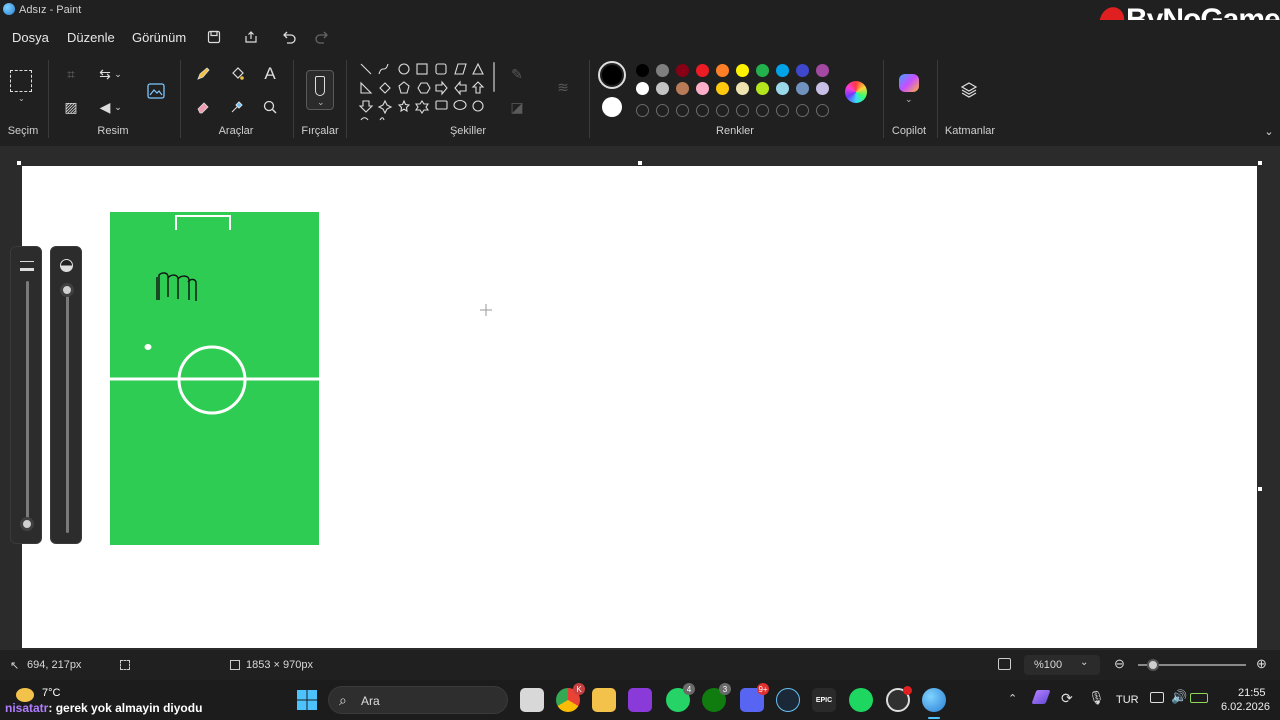 This screenshot has height=720, width=1280. Describe the element at coordinates (203, 74) in the screenshot. I see `pencil-icon` at that location.